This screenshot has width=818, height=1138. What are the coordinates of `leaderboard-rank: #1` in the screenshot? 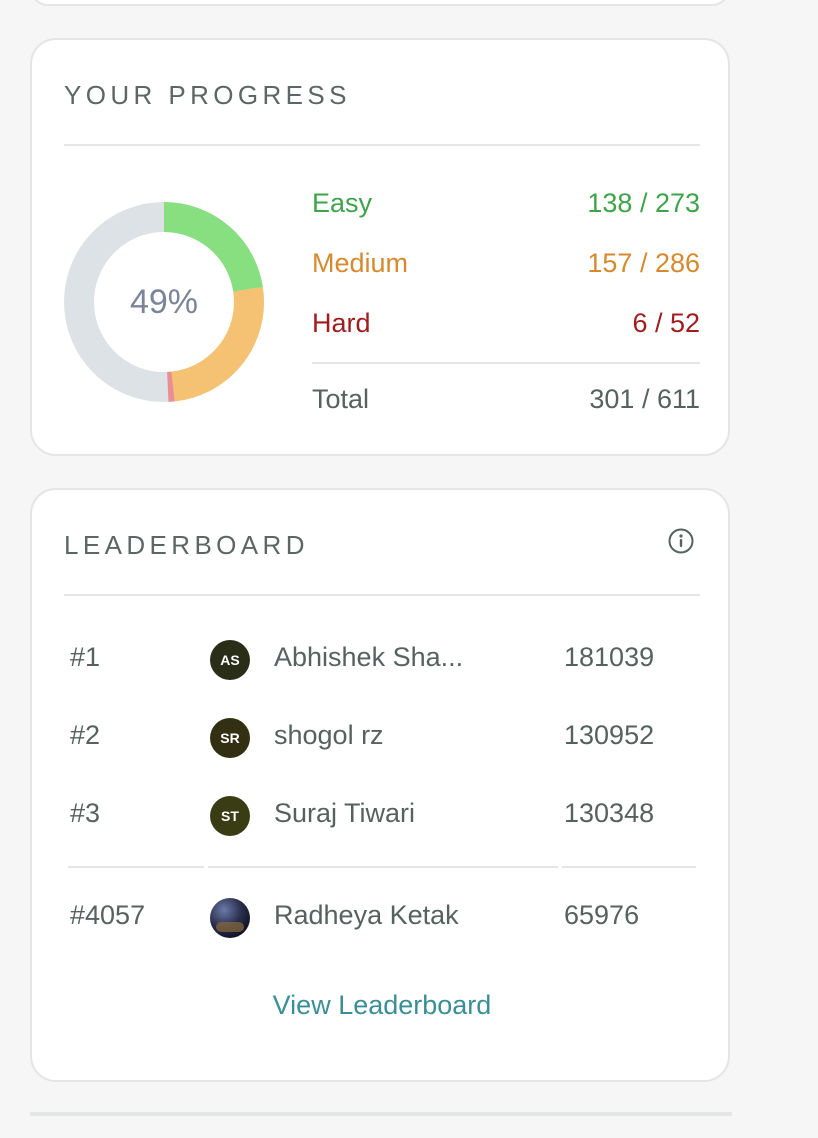 It's located at (85, 657).